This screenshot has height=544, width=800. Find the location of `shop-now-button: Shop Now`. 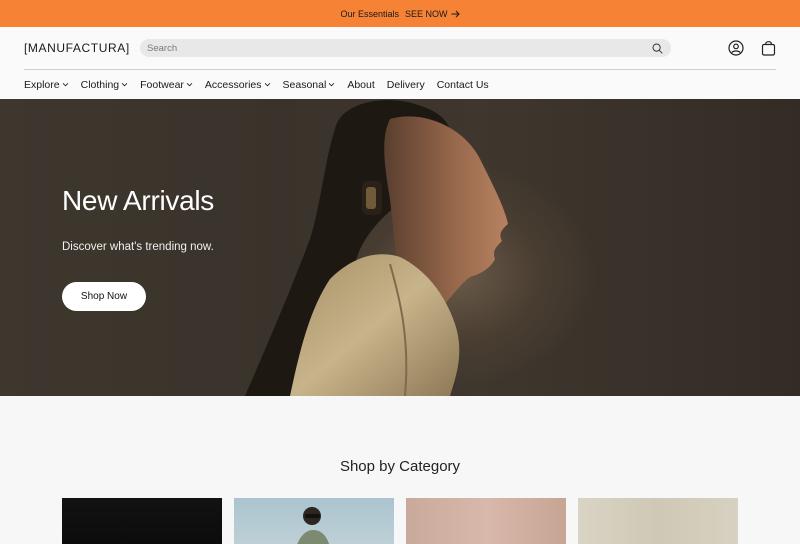

shop-now-button: Shop Now is located at coordinates (104, 296).